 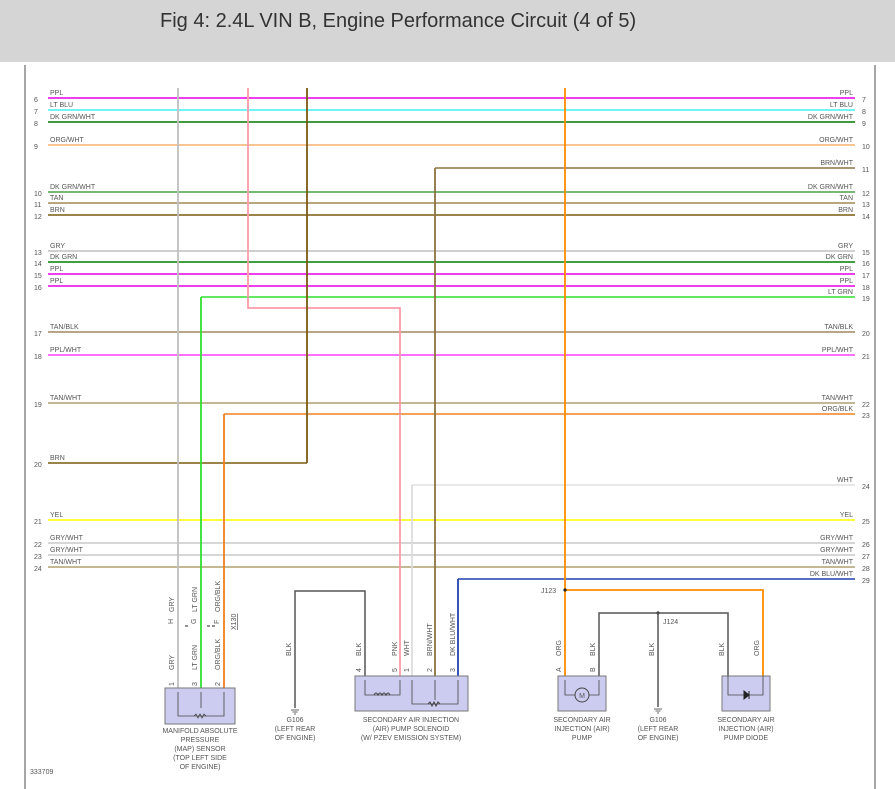 I want to click on wire-right-number: 20, so click(x=866, y=334).